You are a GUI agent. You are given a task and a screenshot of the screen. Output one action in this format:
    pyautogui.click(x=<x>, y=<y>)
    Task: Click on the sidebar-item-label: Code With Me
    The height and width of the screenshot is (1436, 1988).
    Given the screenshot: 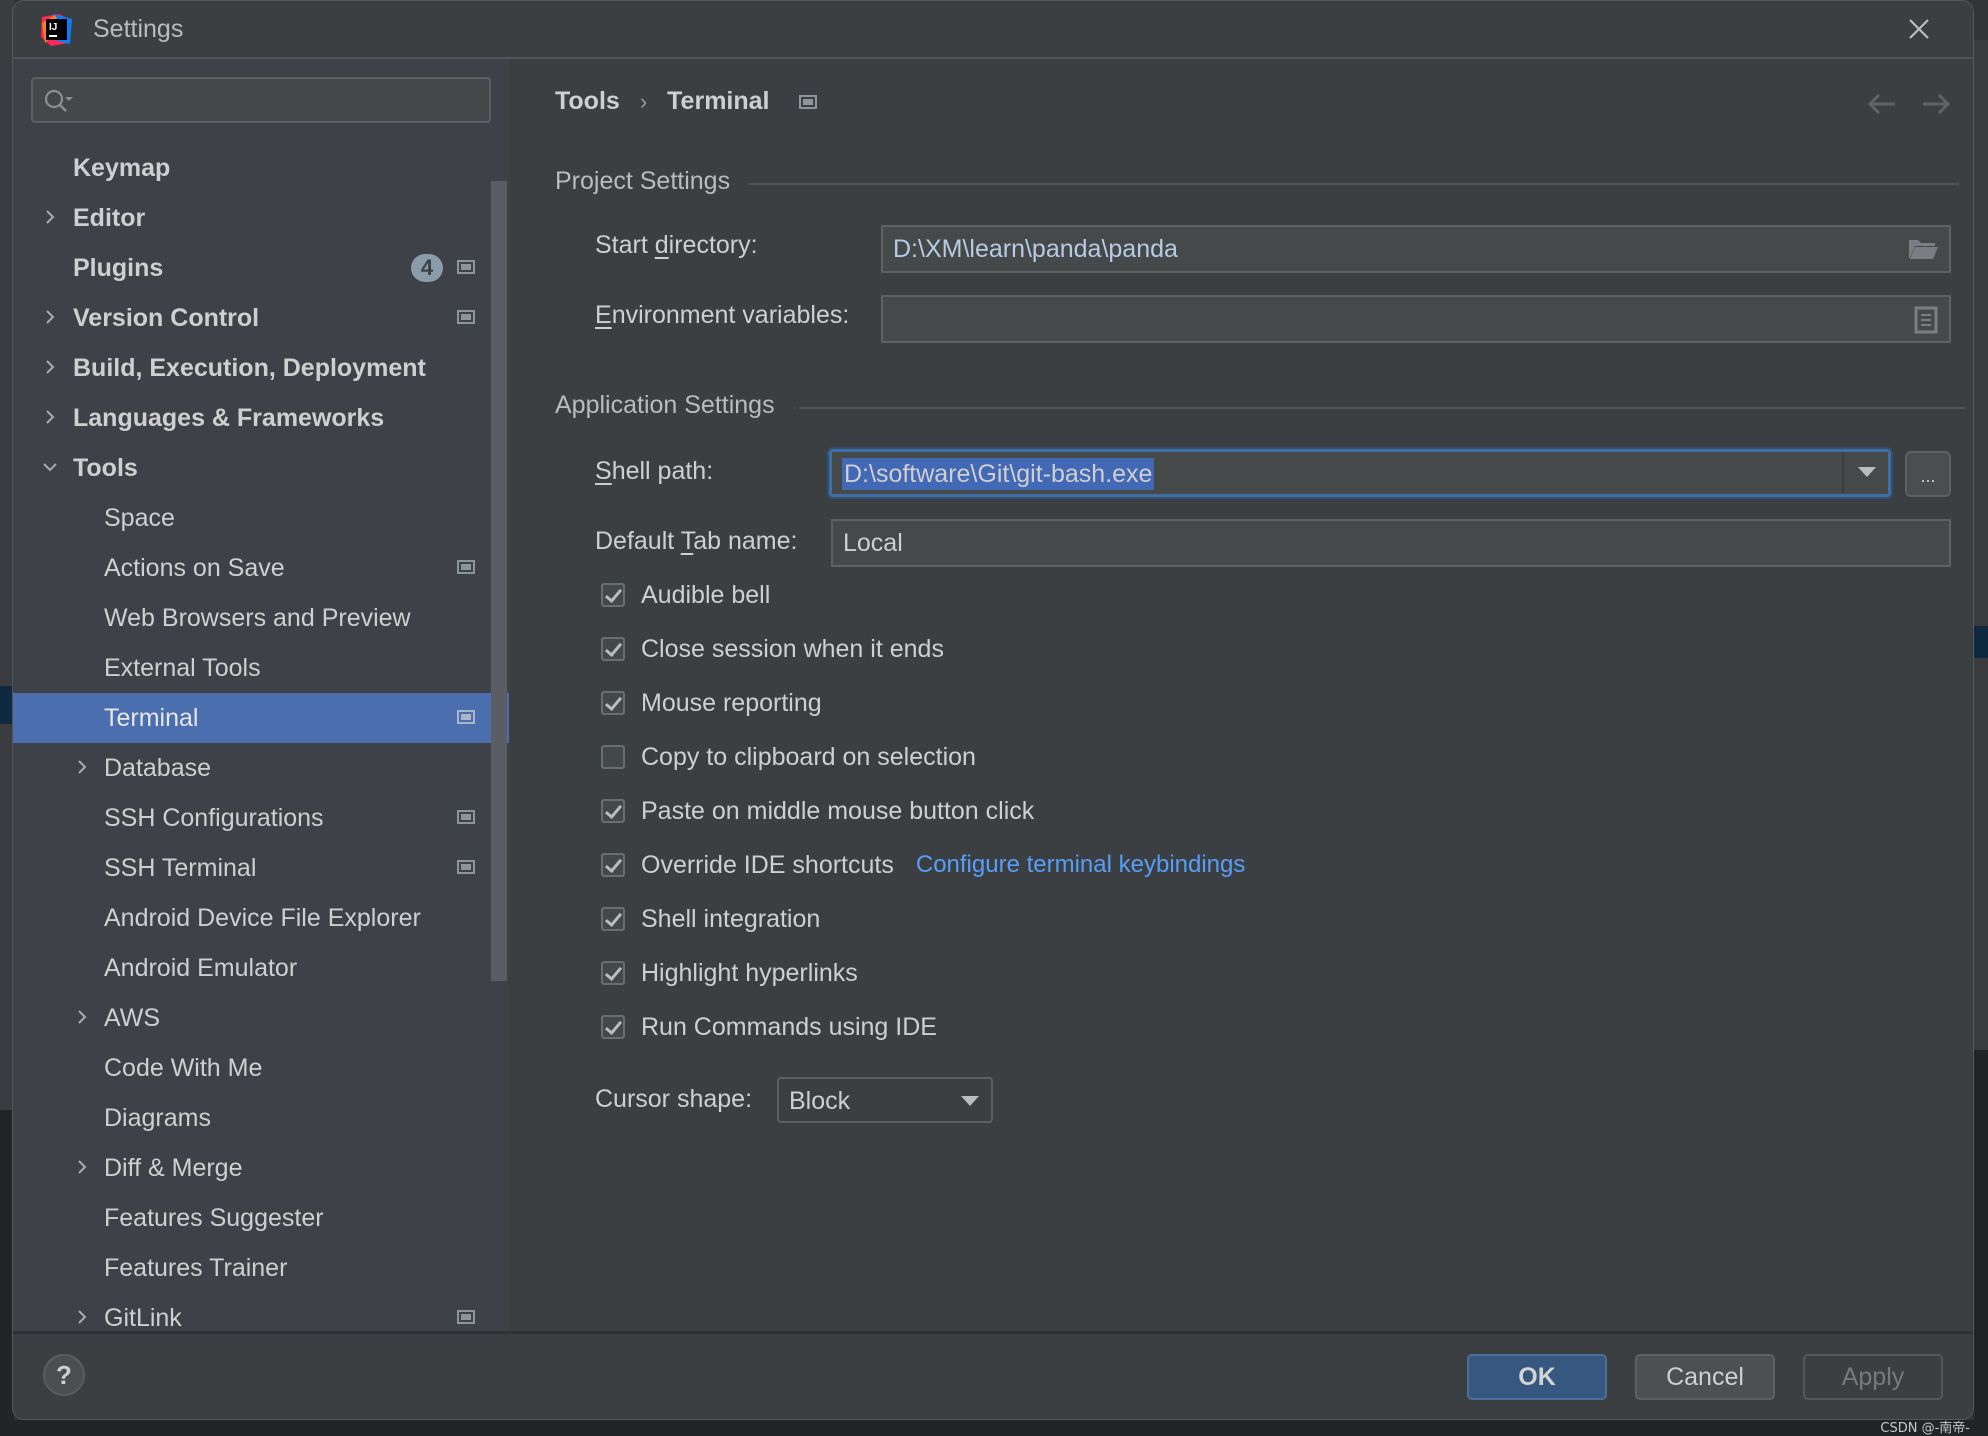 What is the action you would take?
    pyautogui.click(x=183, y=1068)
    